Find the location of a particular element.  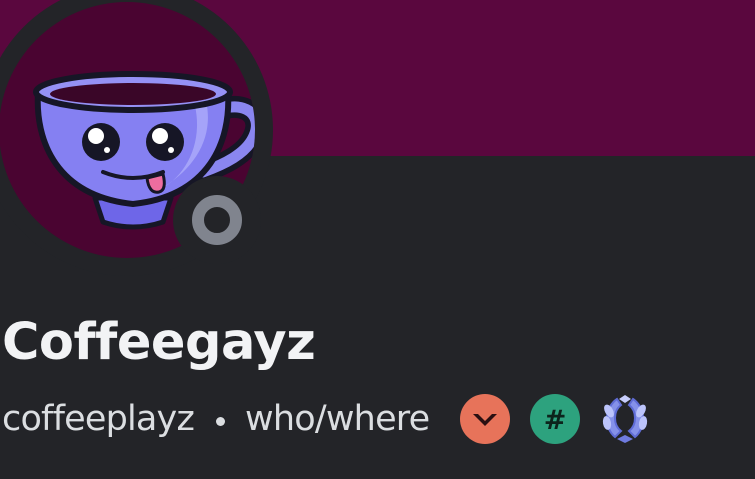

username: coffeeplayz is located at coordinates (98, 419).